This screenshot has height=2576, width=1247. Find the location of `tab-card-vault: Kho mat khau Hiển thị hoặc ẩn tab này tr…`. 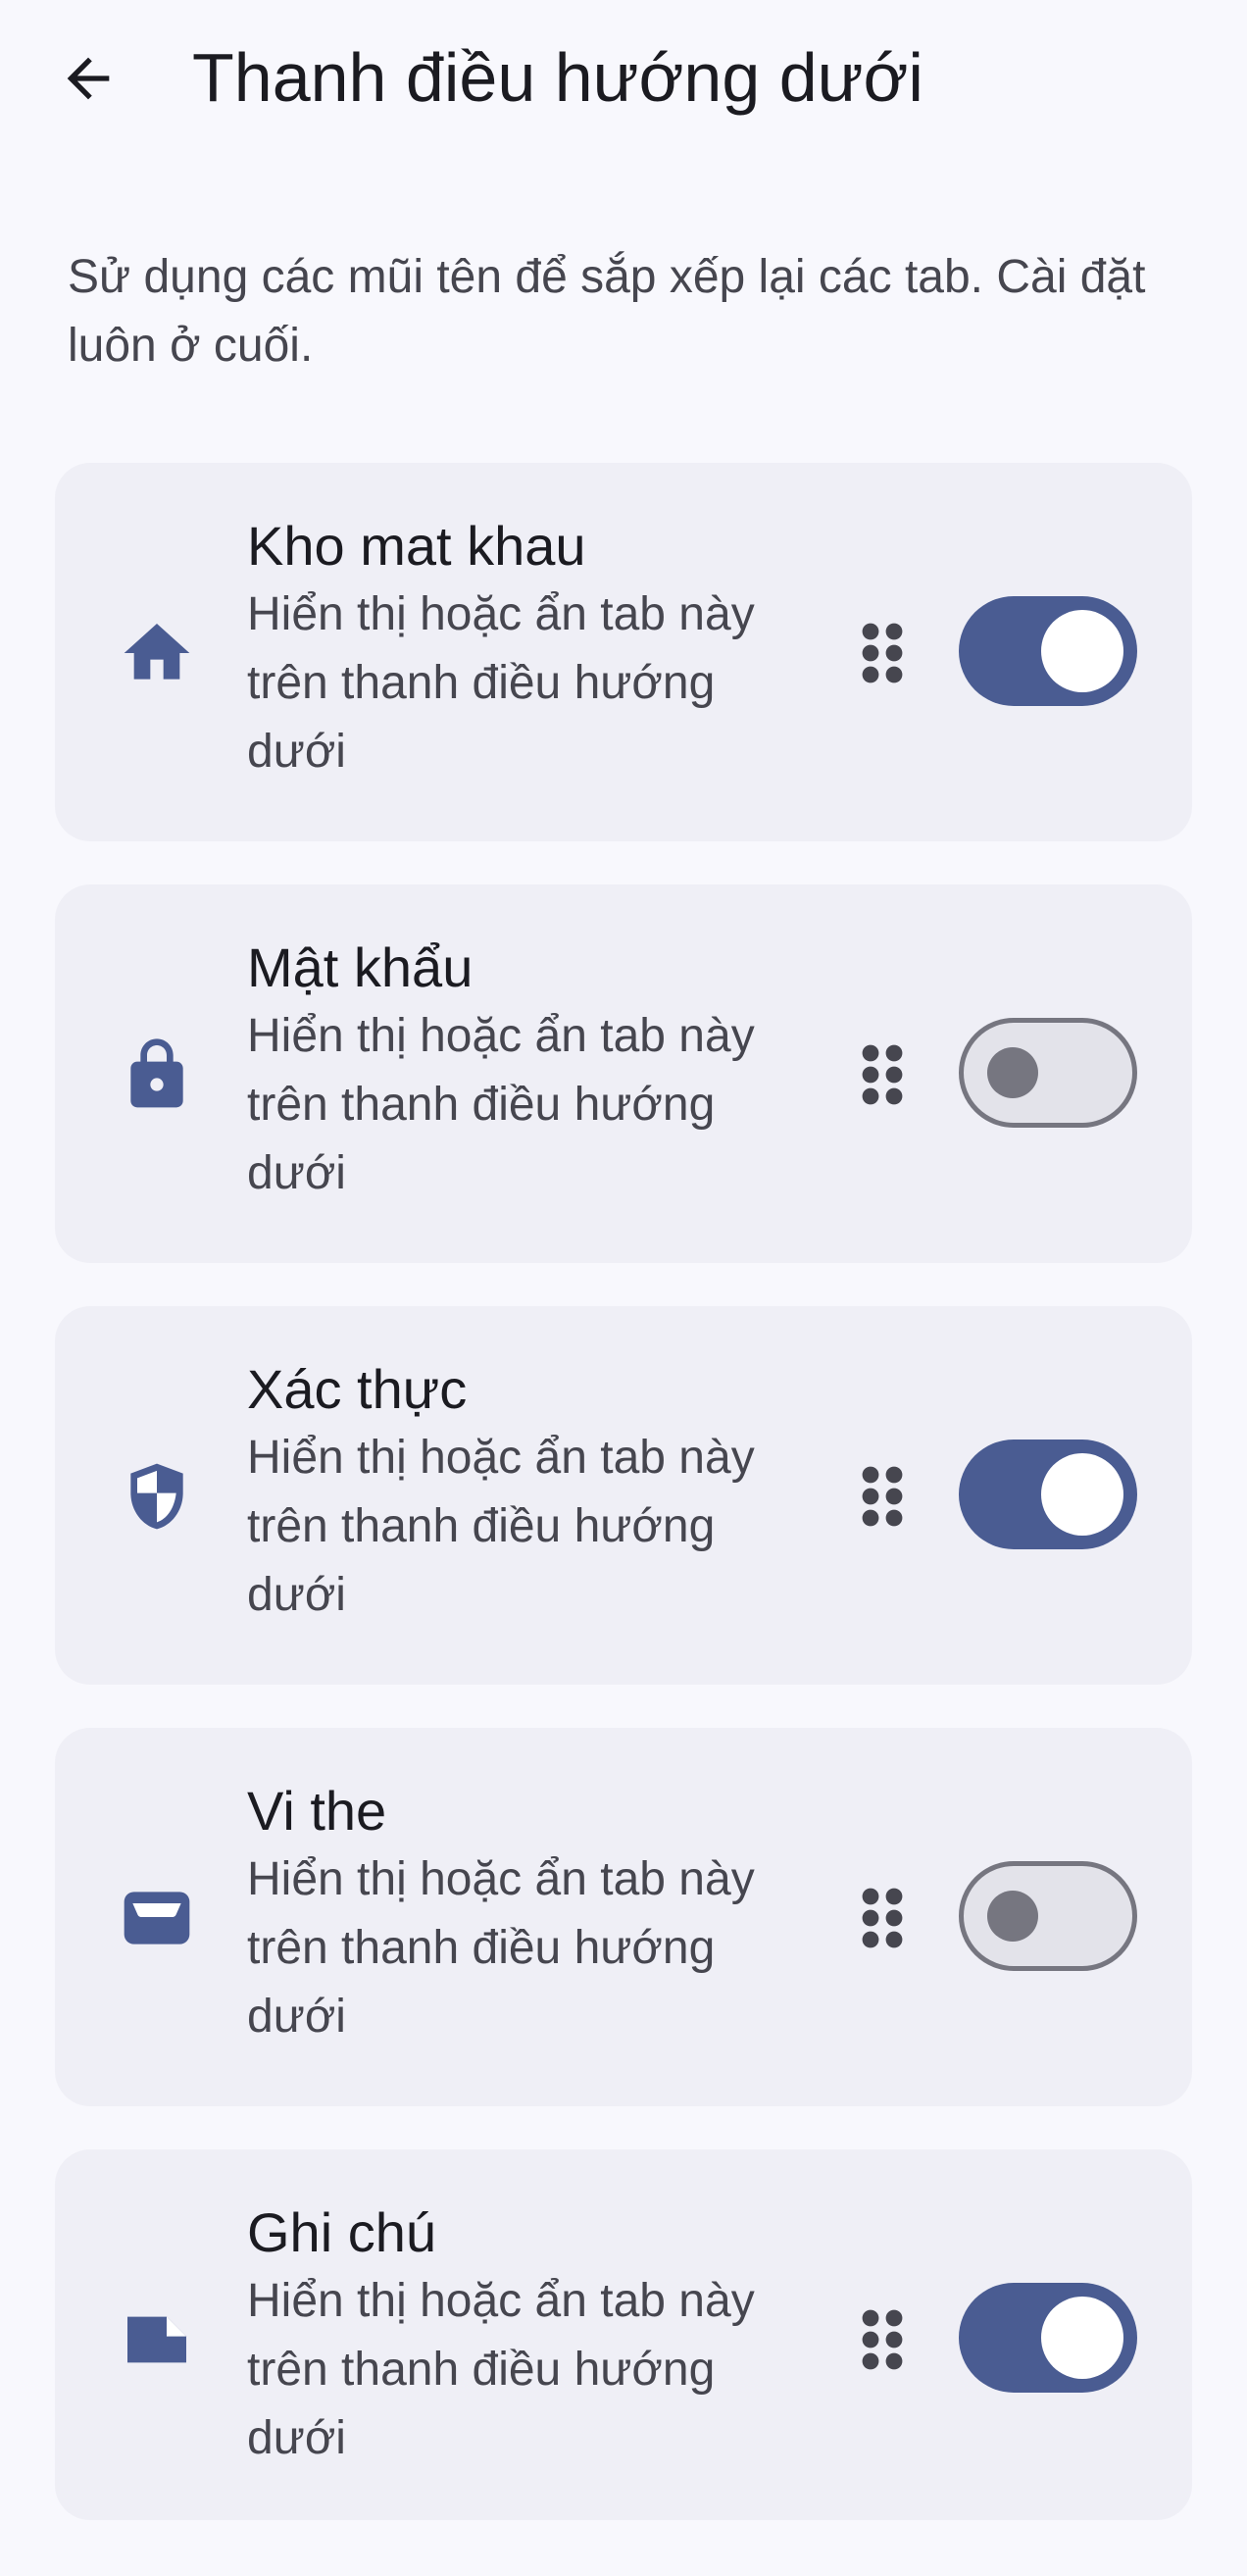

tab-card-vault: Kho mat khau Hiển thị hoặc ẩn tab này tr… is located at coordinates (624, 652).